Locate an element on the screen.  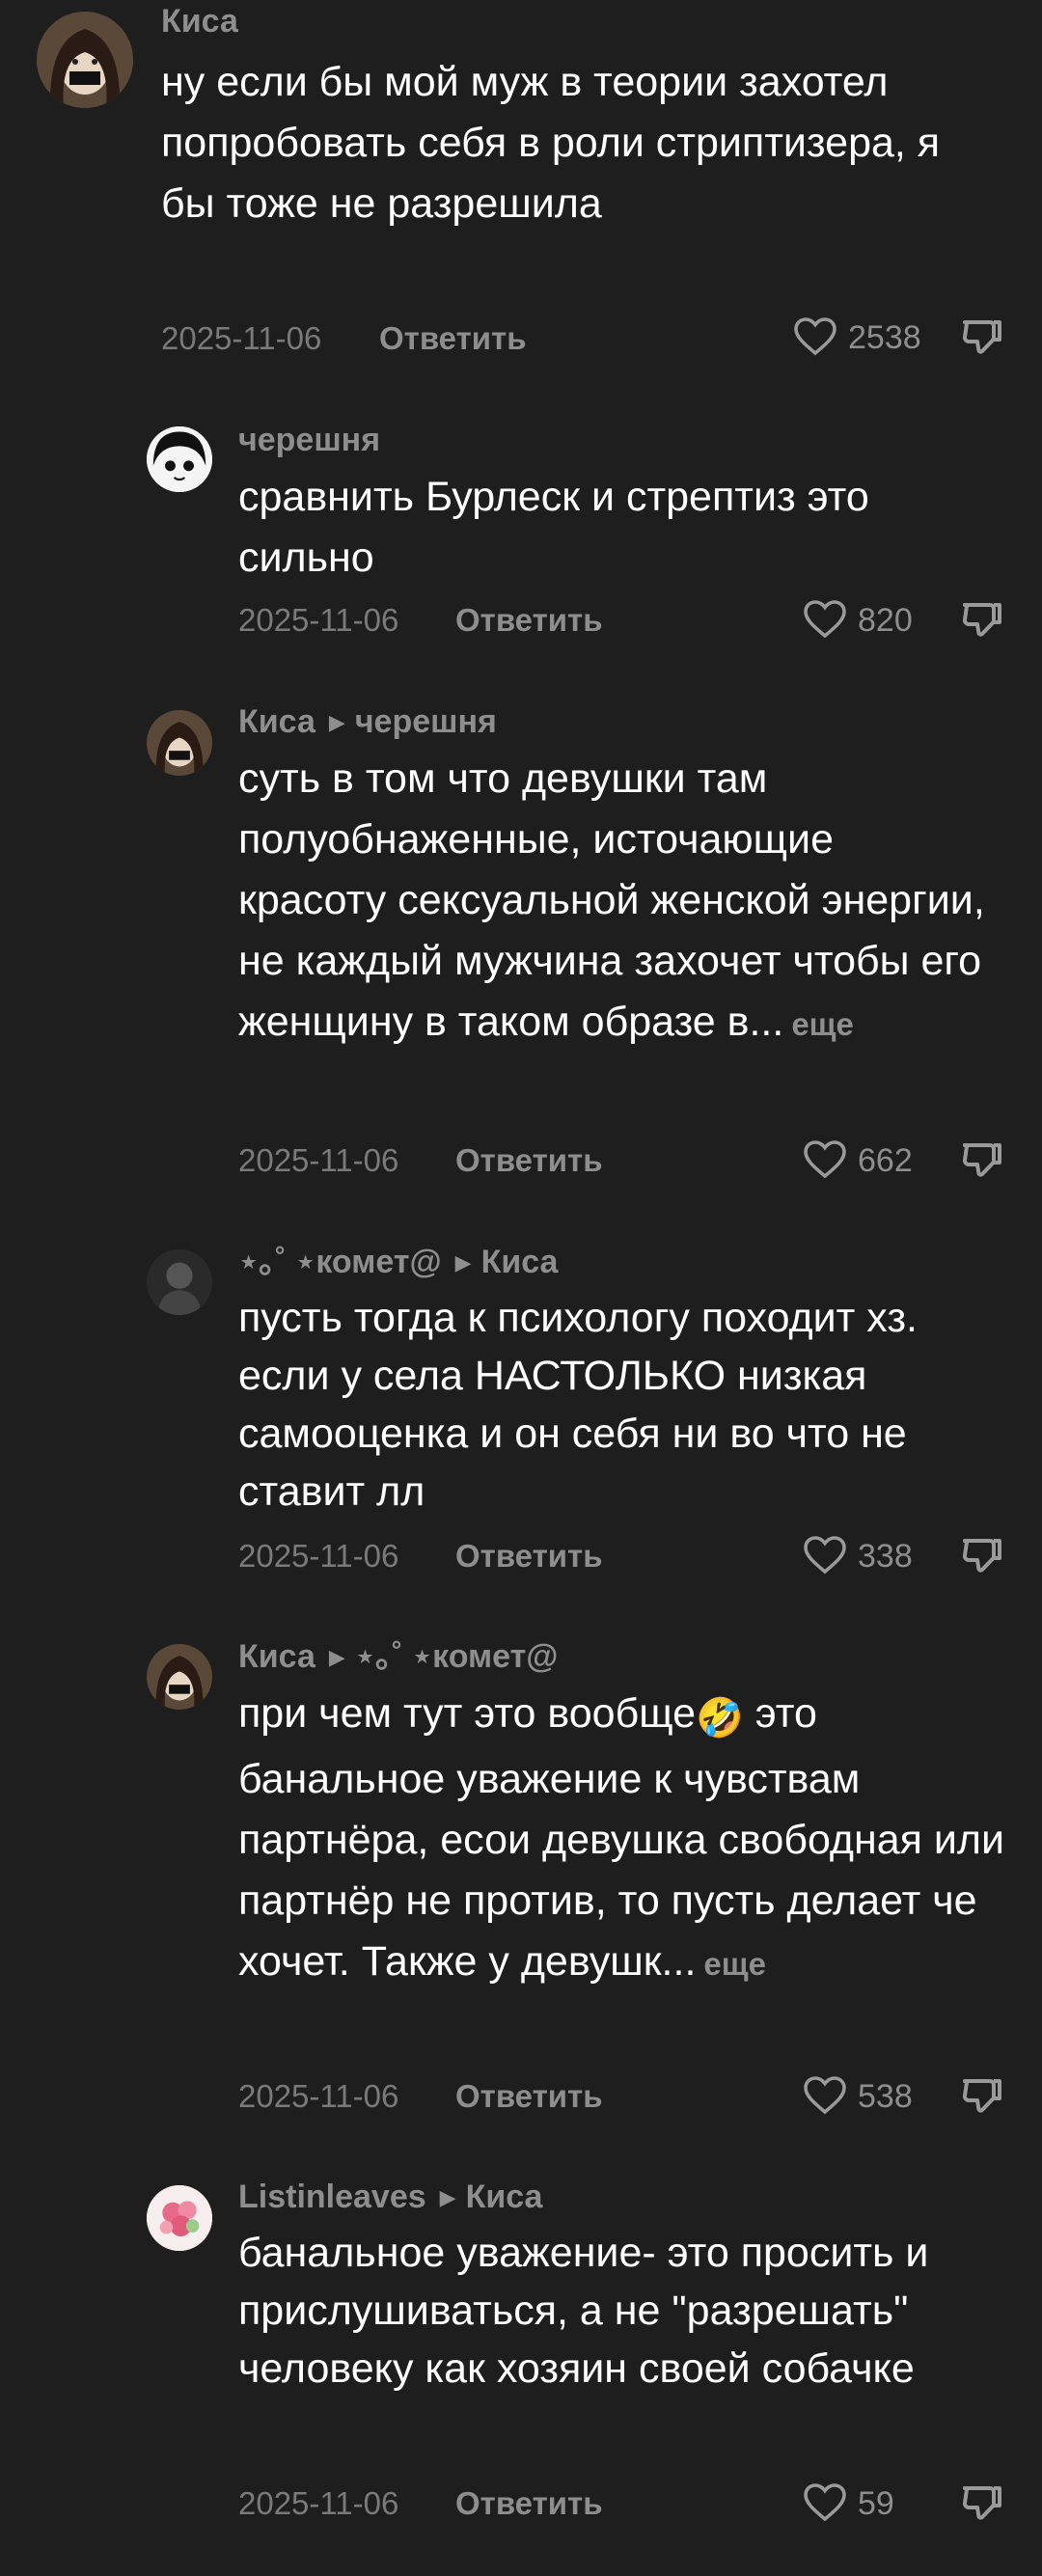
like-count: 820 is located at coordinates (885, 620).